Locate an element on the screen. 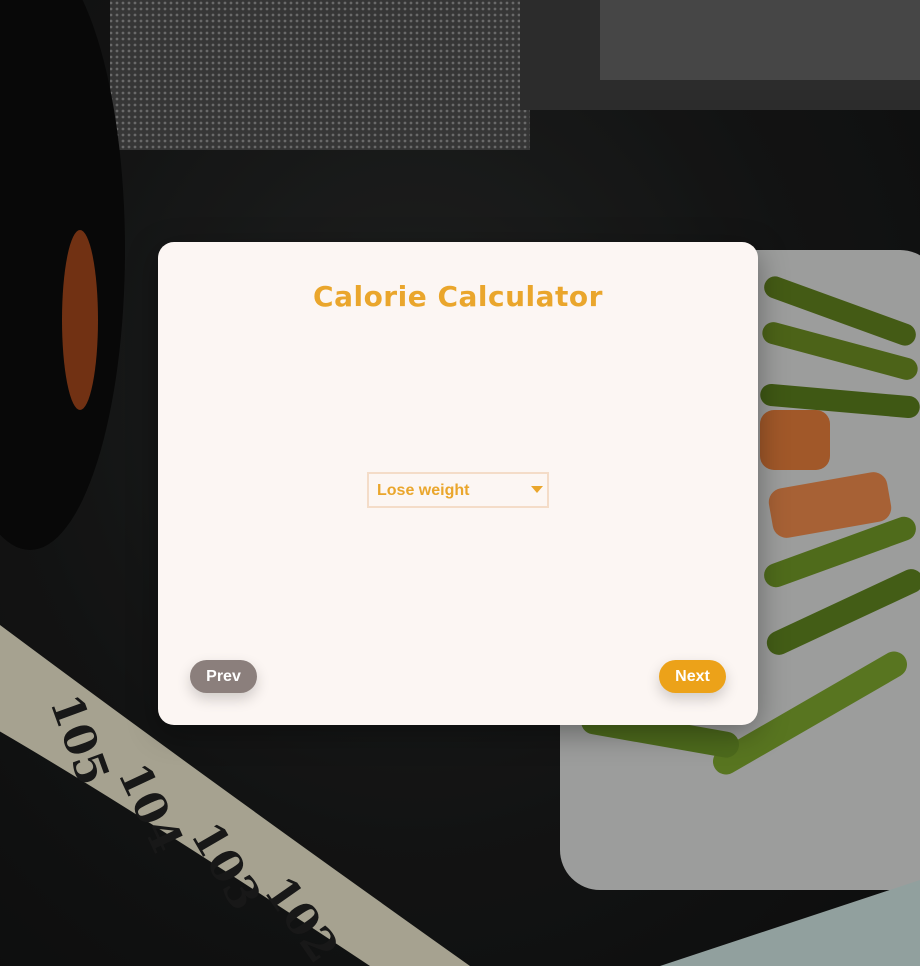 This screenshot has width=920, height=966. page-title: Calorie Calculator is located at coordinates (458, 296).